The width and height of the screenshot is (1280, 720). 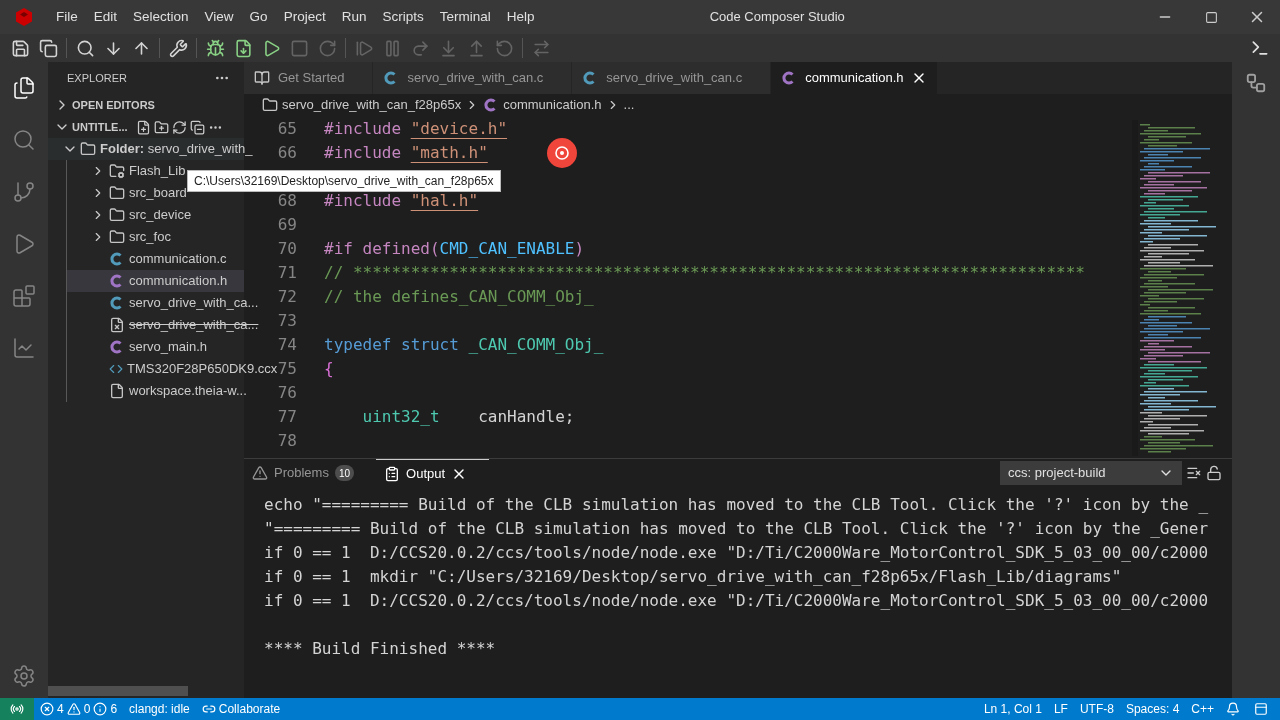 I want to click on code-line: typedef struct _CAN_COMM_Obj_, so click(x=464, y=345).